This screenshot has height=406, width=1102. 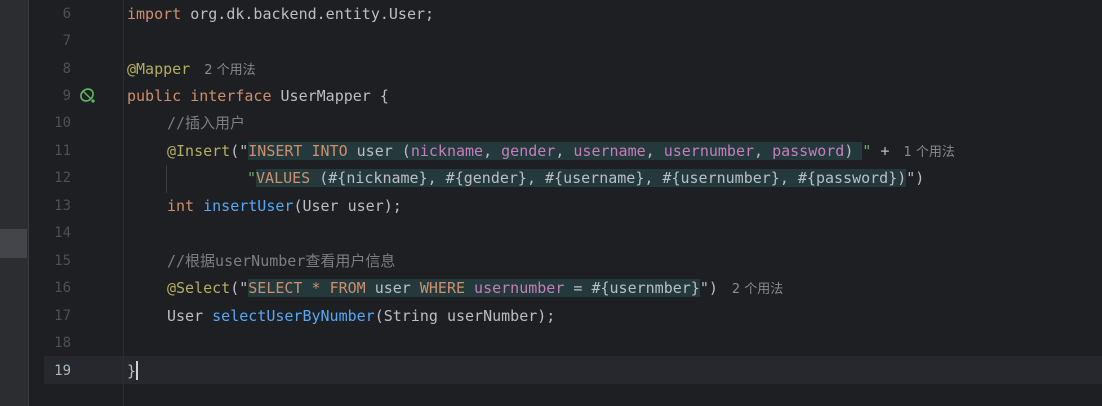 What do you see at coordinates (62, 123) in the screenshot?
I see `line-number: 10` at bounding box center [62, 123].